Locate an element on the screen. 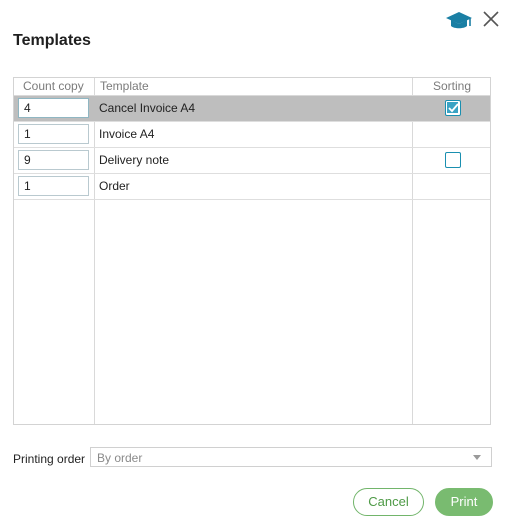 The image size is (509, 518). header-template: Template is located at coordinates (124, 86).